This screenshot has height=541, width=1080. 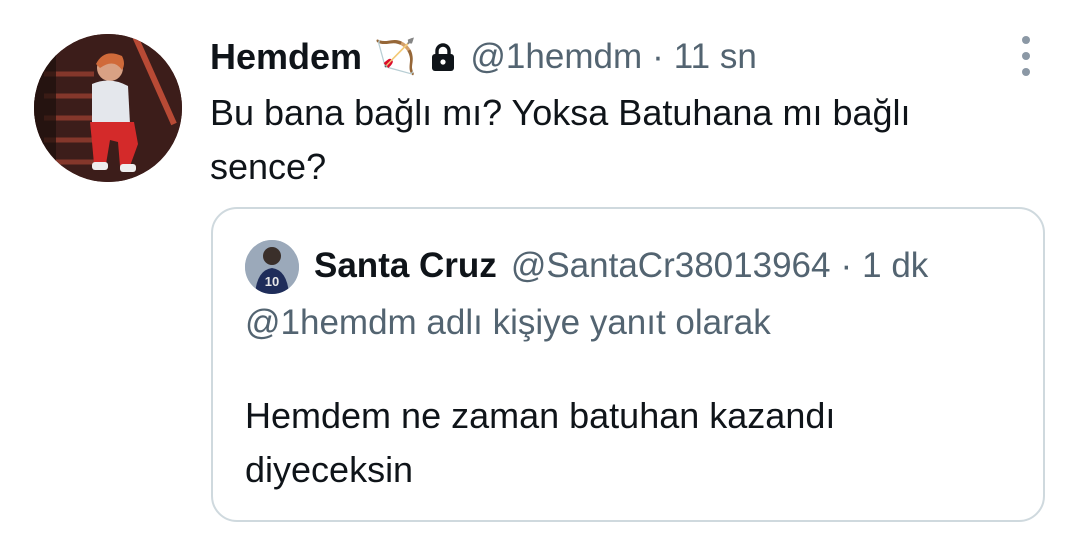 What do you see at coordinates (715, 57) in the screenshot?
I see `tweet-timestamp: 11 sn` at bounding box center [715, 57].